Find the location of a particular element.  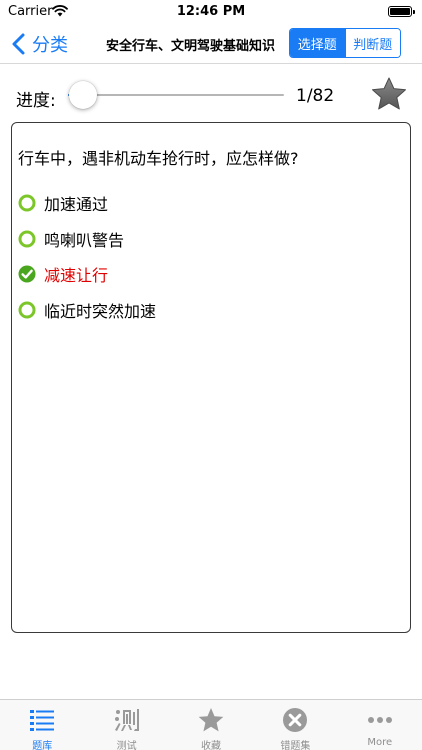

tab-favorites: 收藏 is located at coordinates (211, 725).